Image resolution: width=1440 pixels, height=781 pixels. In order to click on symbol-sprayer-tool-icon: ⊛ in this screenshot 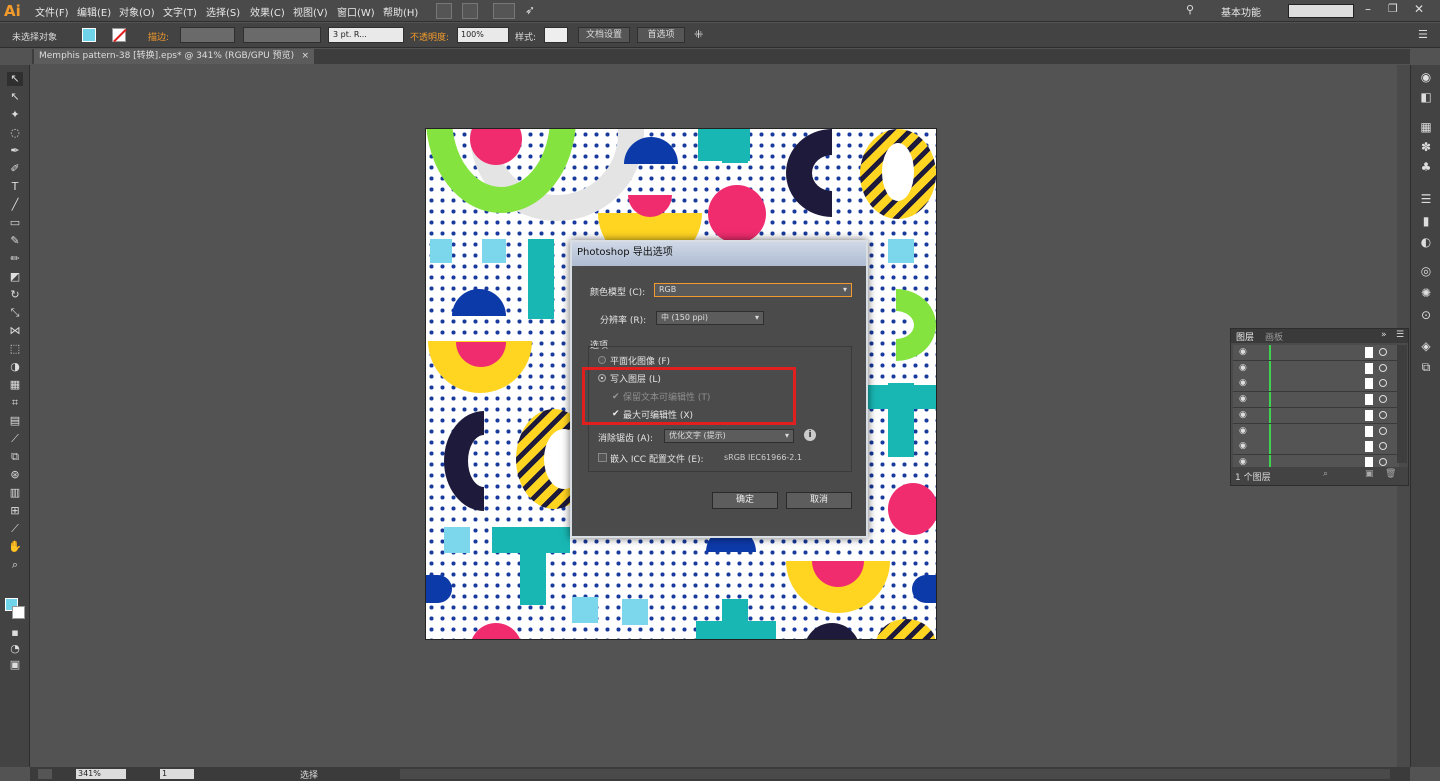, I will do `click(15, 475)`.